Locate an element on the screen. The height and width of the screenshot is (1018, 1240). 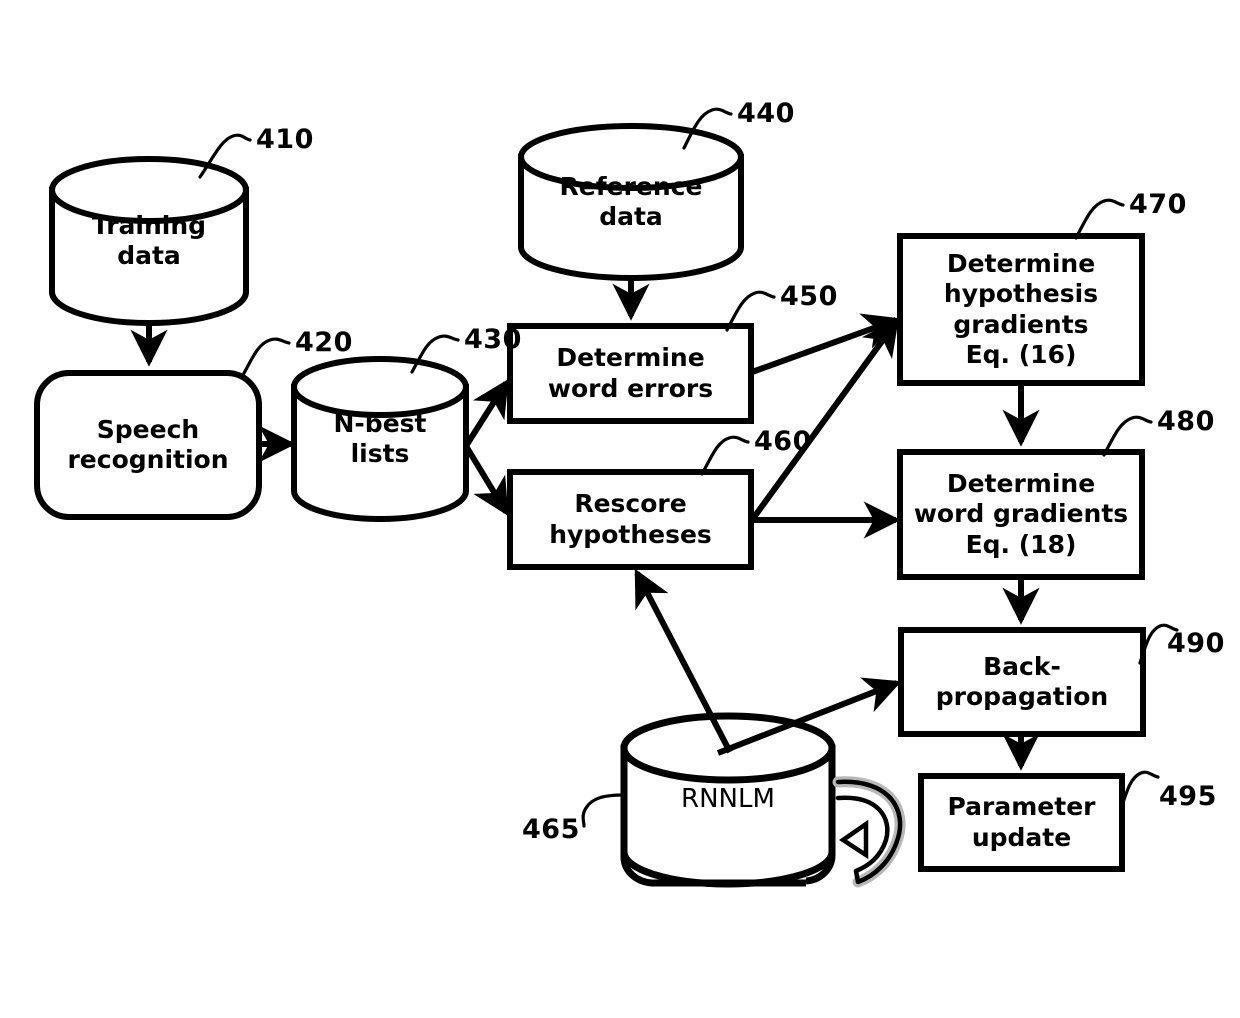
ref-number-420: 420 is located at coordinates (324, 342).